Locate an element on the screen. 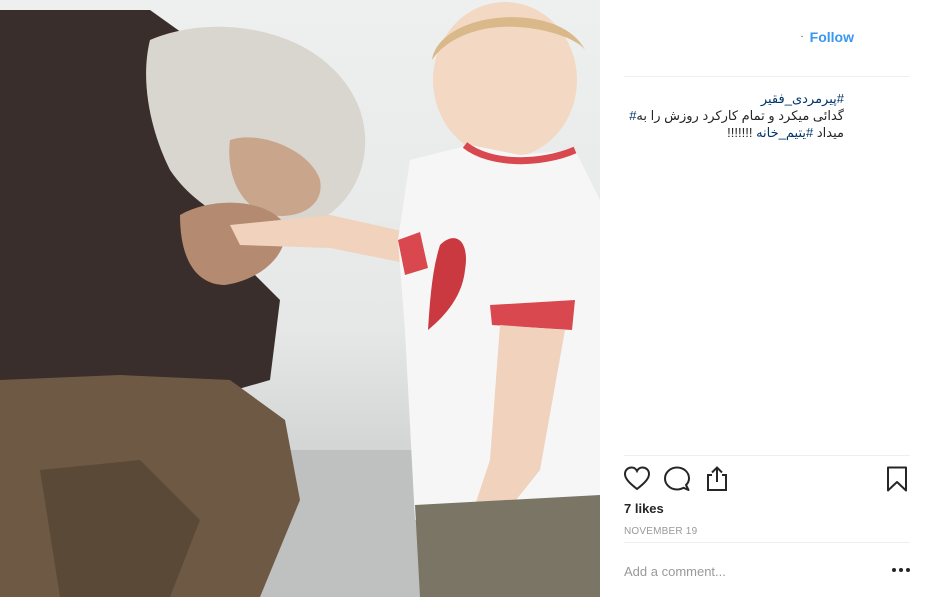 Image resolution: width=934 pixels, height=597 pixels. post-header: · Follow is located at coordinates (767, 38).